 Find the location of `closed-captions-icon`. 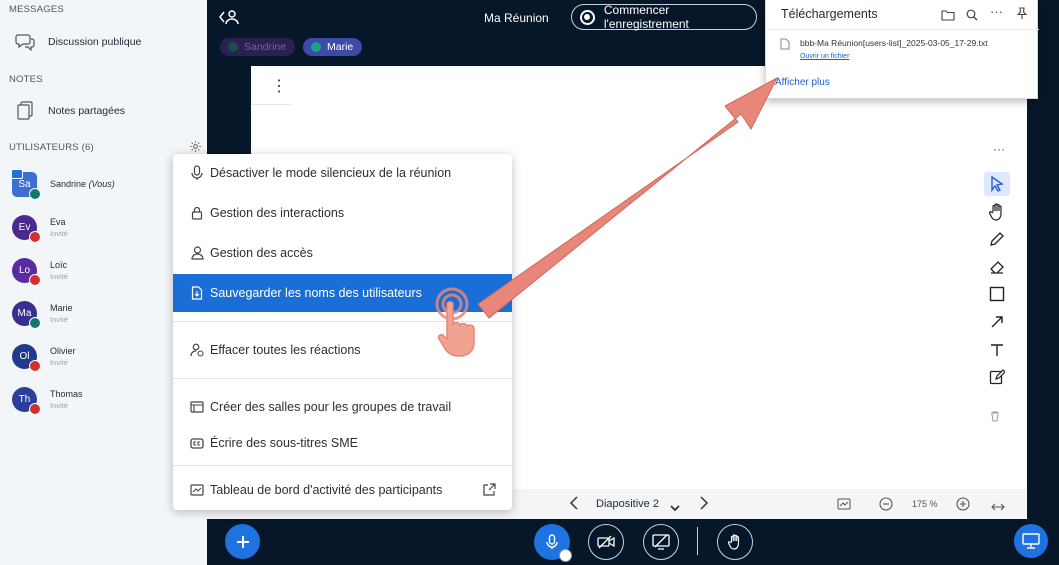

closed-captions-icon is located at coordinates (197, 443).